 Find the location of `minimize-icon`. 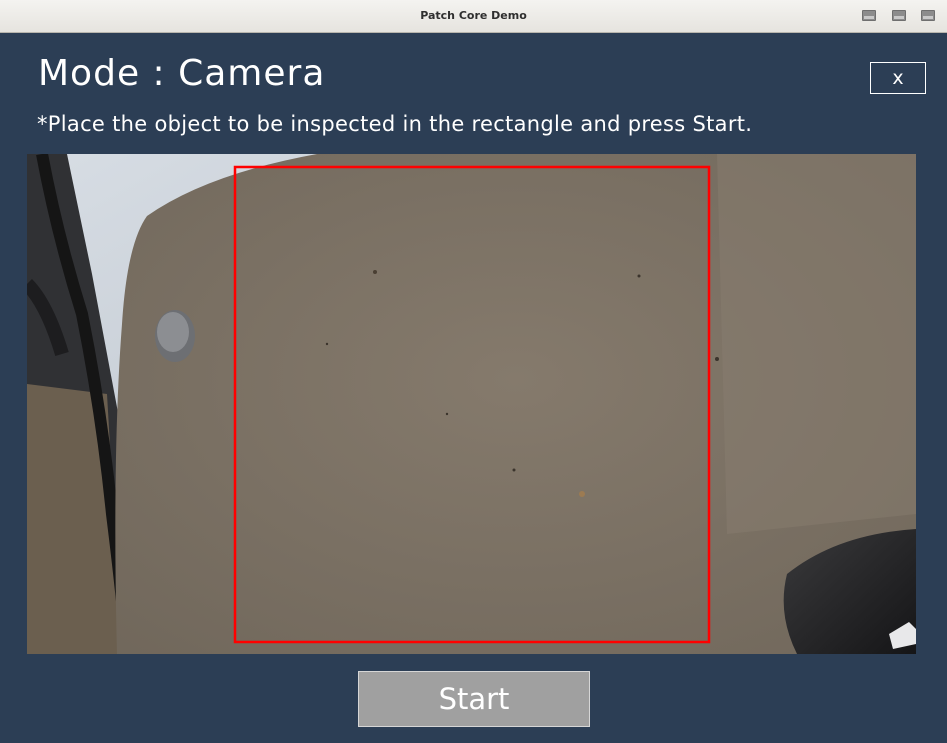

minimize-icon is located at coordinates (869, 15).